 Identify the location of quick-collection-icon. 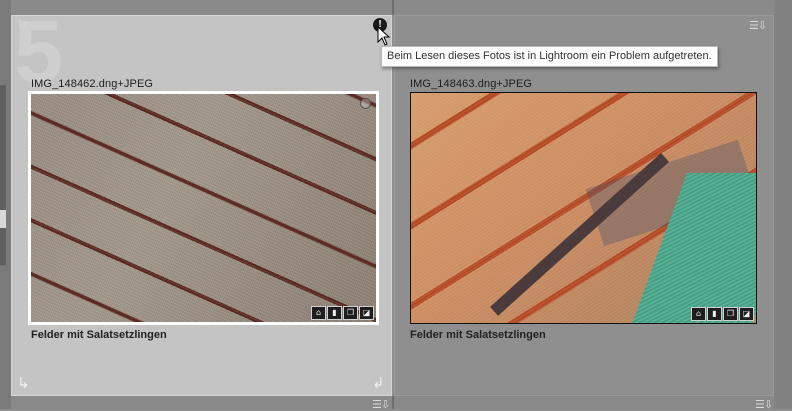
(365, 103).